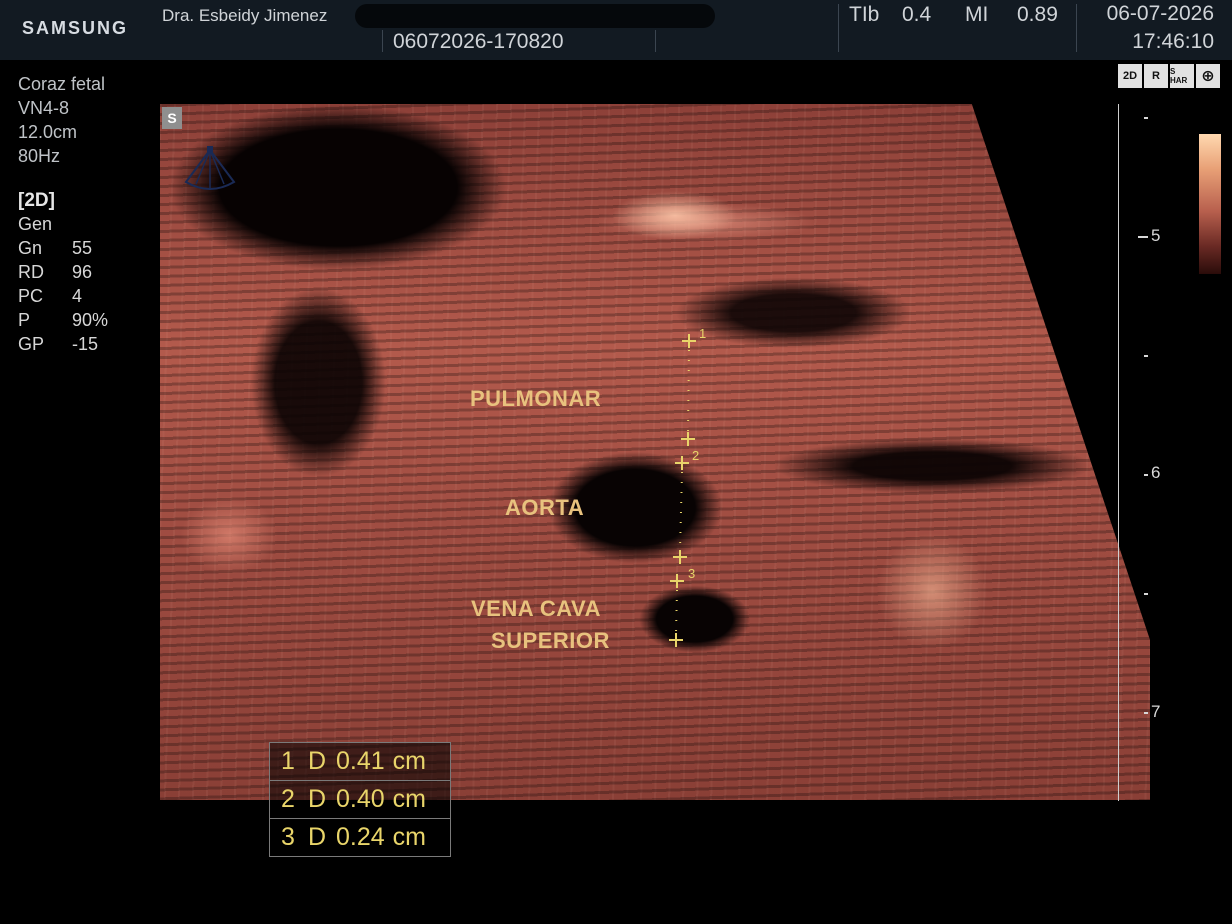  Describe the element at coordinates (1156, 472) in the screenshot. I see `depth-label: 6` at that location.